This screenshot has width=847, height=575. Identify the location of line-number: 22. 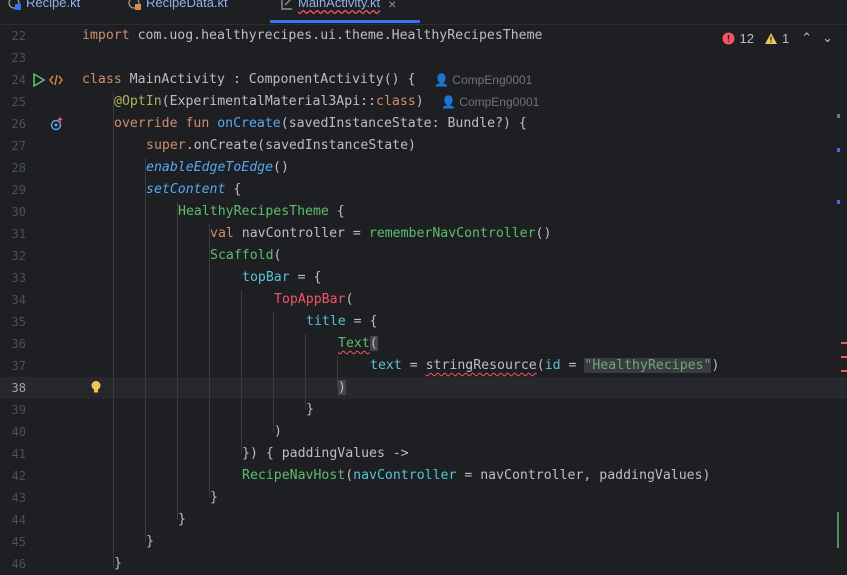
(18, 36).